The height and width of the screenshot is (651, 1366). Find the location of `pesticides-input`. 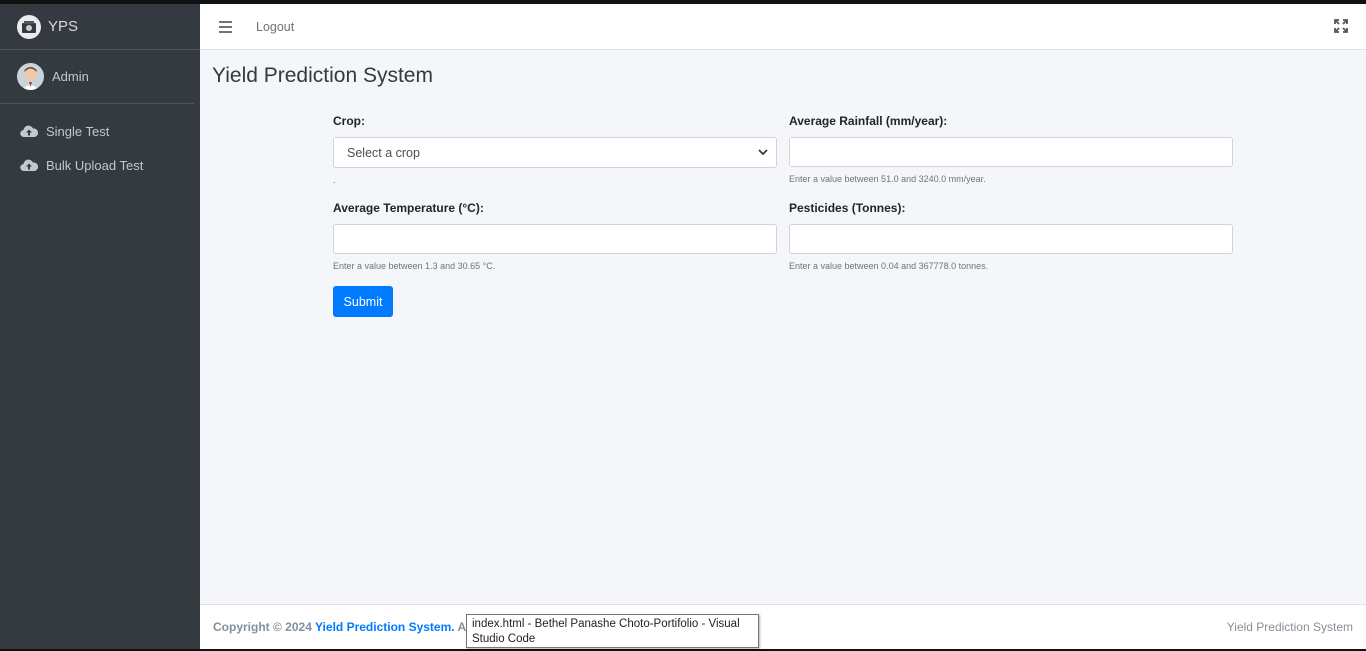

pesticides-input is located at coordinates (1011, 239).